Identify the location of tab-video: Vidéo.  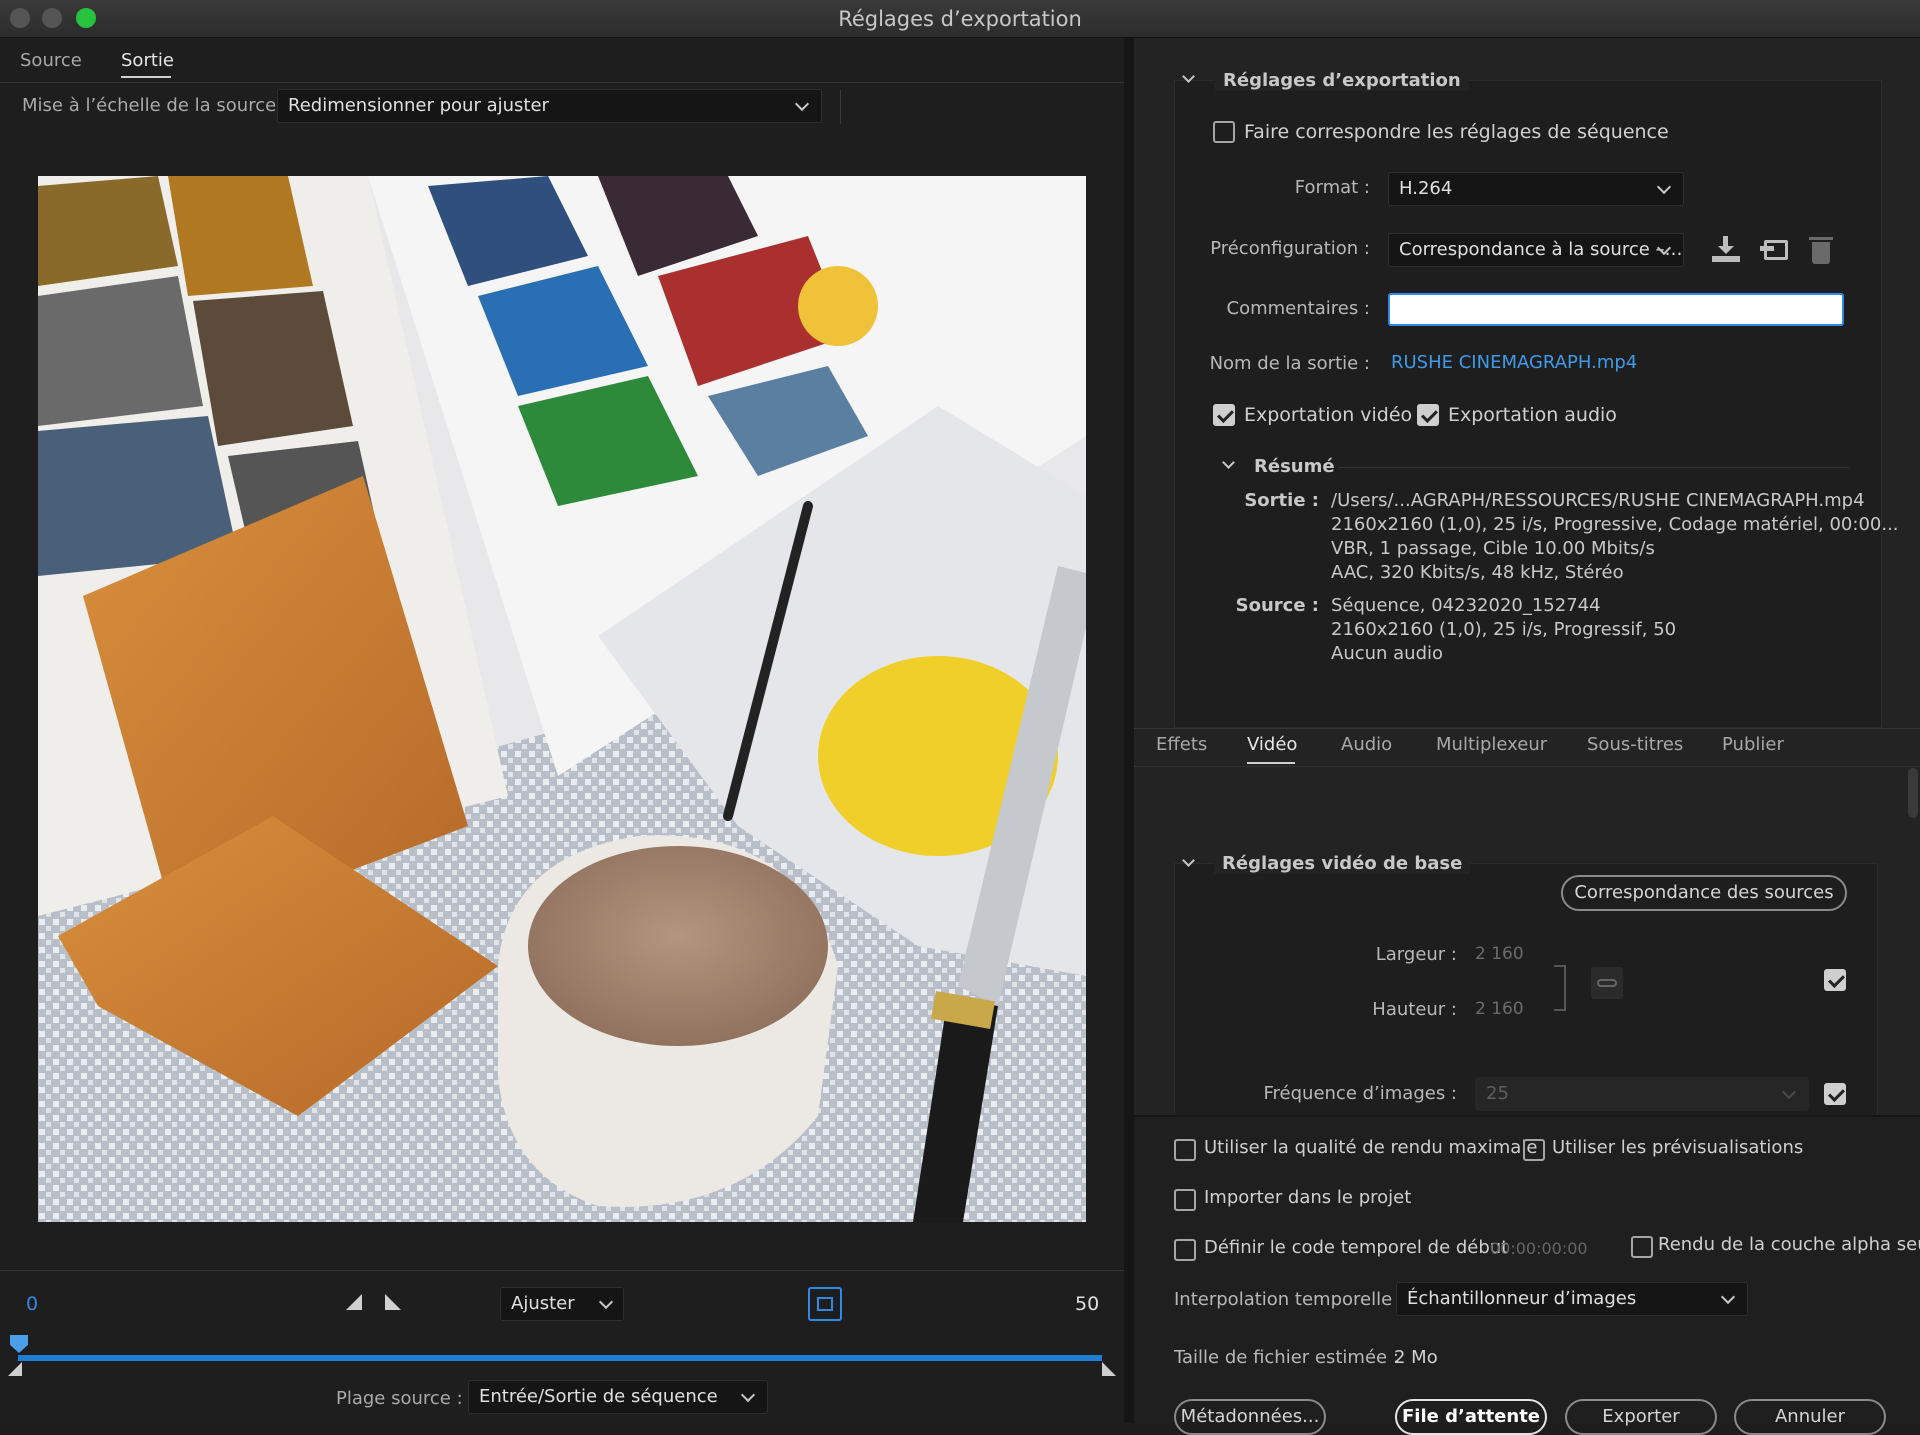
(1272, 744).